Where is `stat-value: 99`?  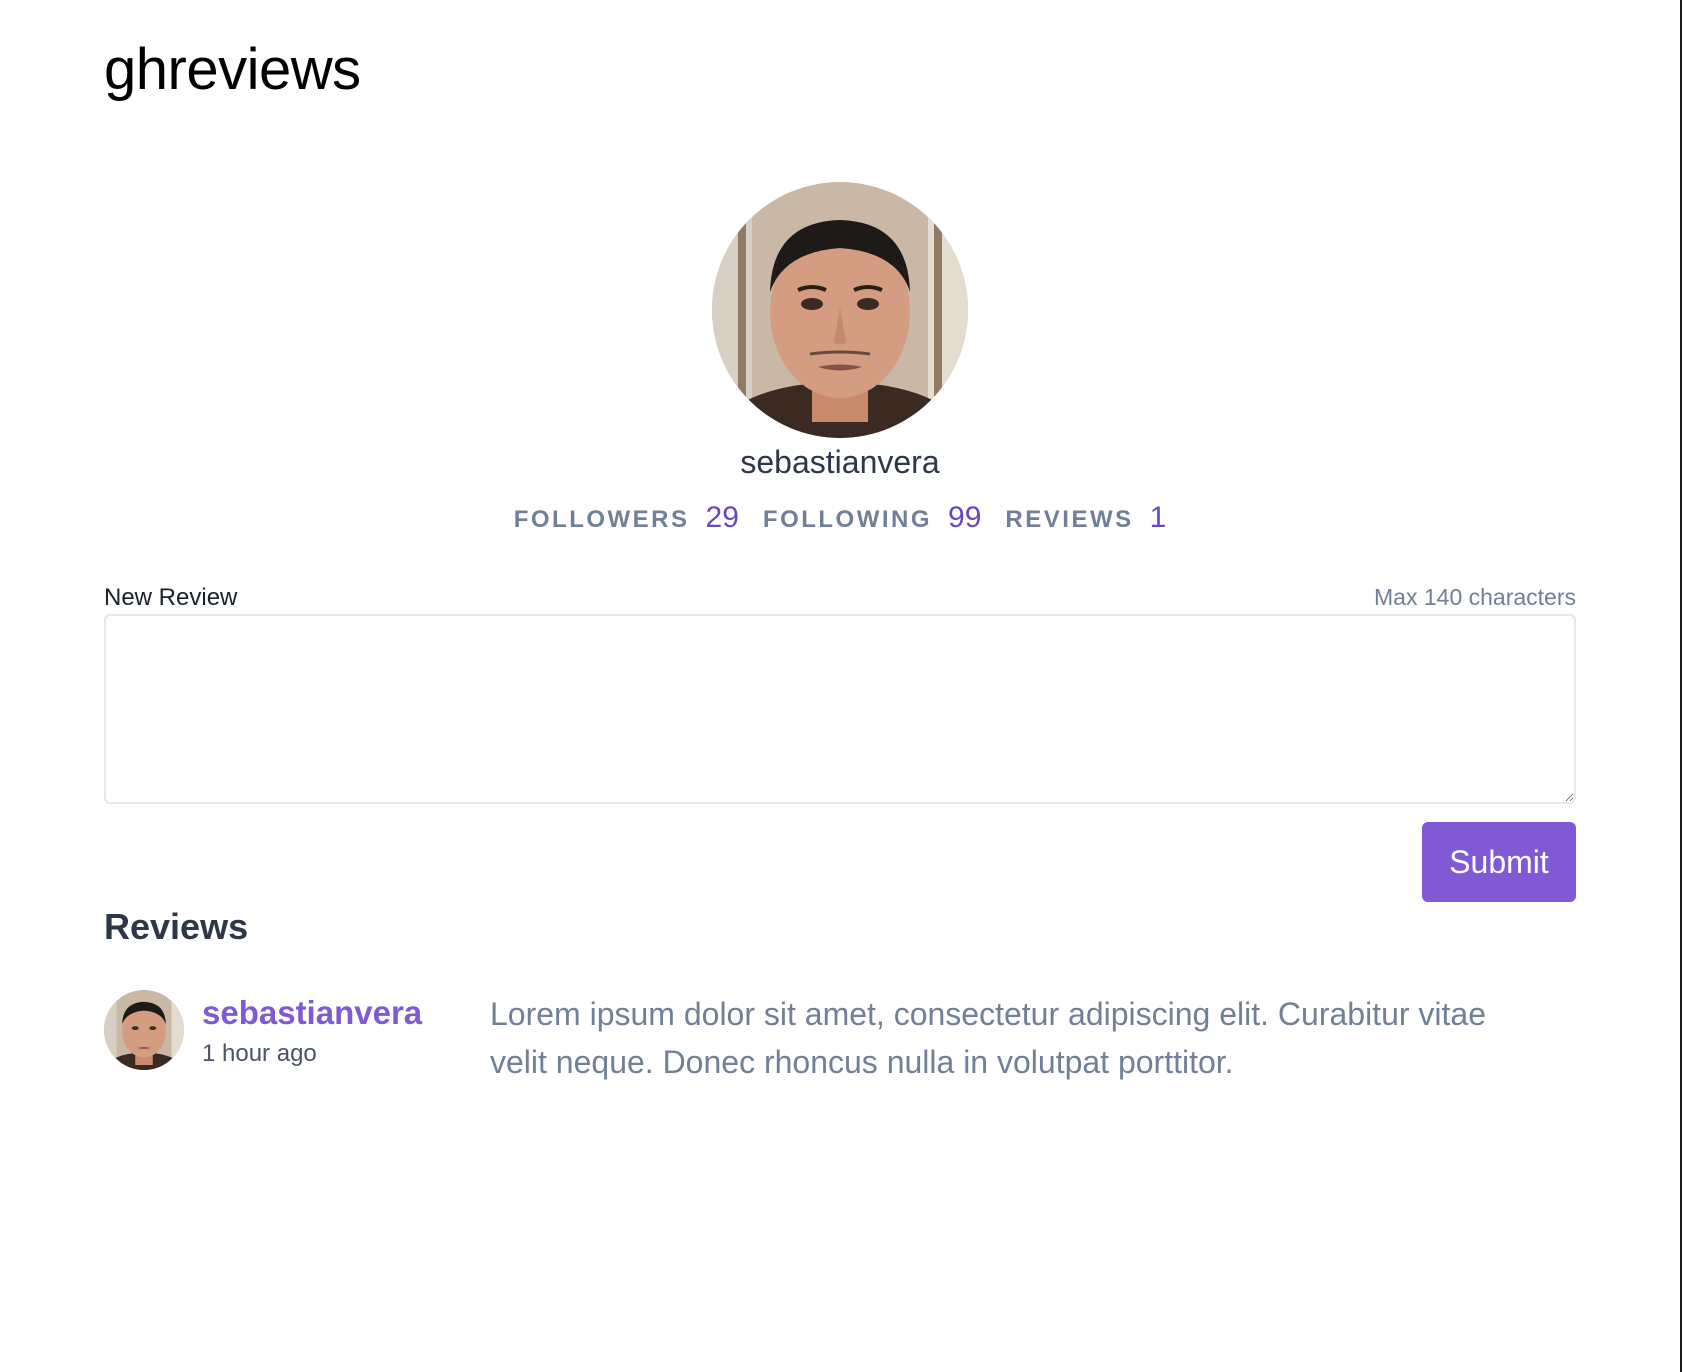 stat-value: 99 is located at coordinates (965, 517).